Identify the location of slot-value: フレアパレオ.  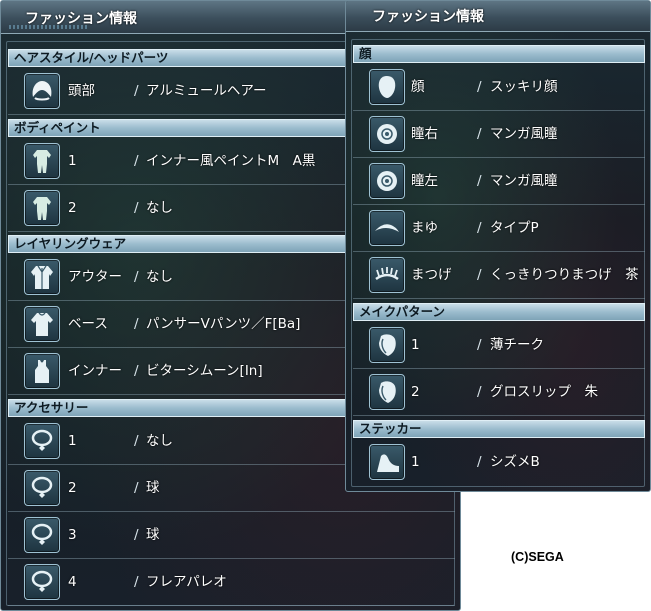
(186, 582).